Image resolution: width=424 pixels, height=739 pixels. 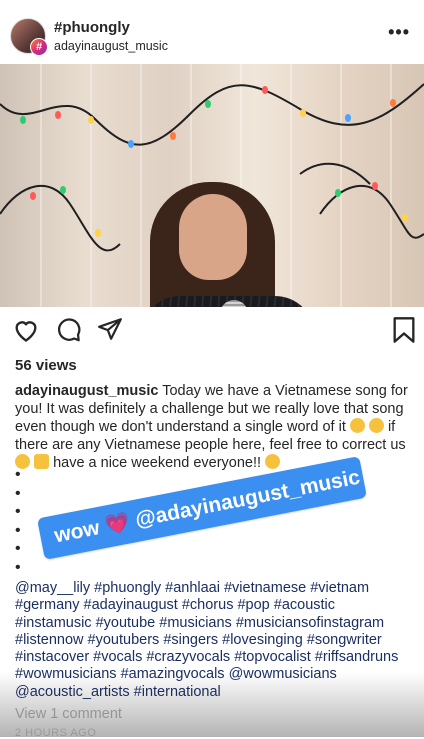 What do you see at coordinates (46, 365) in the screenshot?
I see `view-count: 56 views` at bounding box center [46, 365].